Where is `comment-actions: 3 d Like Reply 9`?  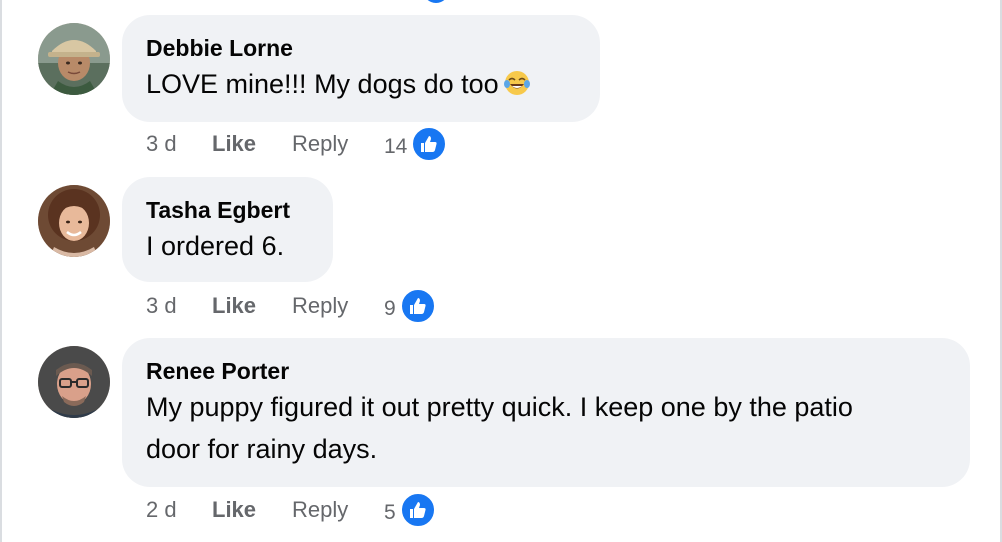
comment-actions: 3 d Like Reply 9 is located at coordinates (291, 306).